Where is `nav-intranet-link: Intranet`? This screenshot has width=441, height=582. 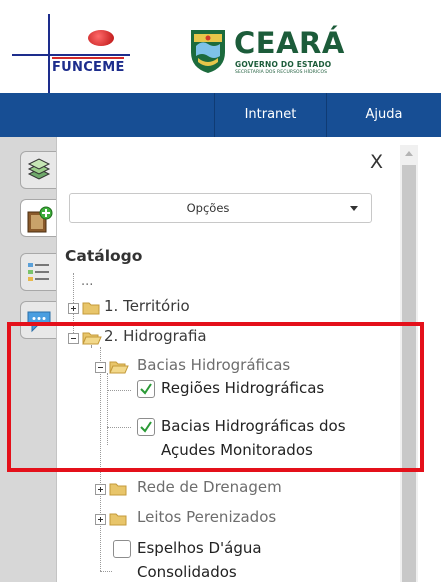
nav-intranet-link: Intranet is located at coordinates (270, 115).